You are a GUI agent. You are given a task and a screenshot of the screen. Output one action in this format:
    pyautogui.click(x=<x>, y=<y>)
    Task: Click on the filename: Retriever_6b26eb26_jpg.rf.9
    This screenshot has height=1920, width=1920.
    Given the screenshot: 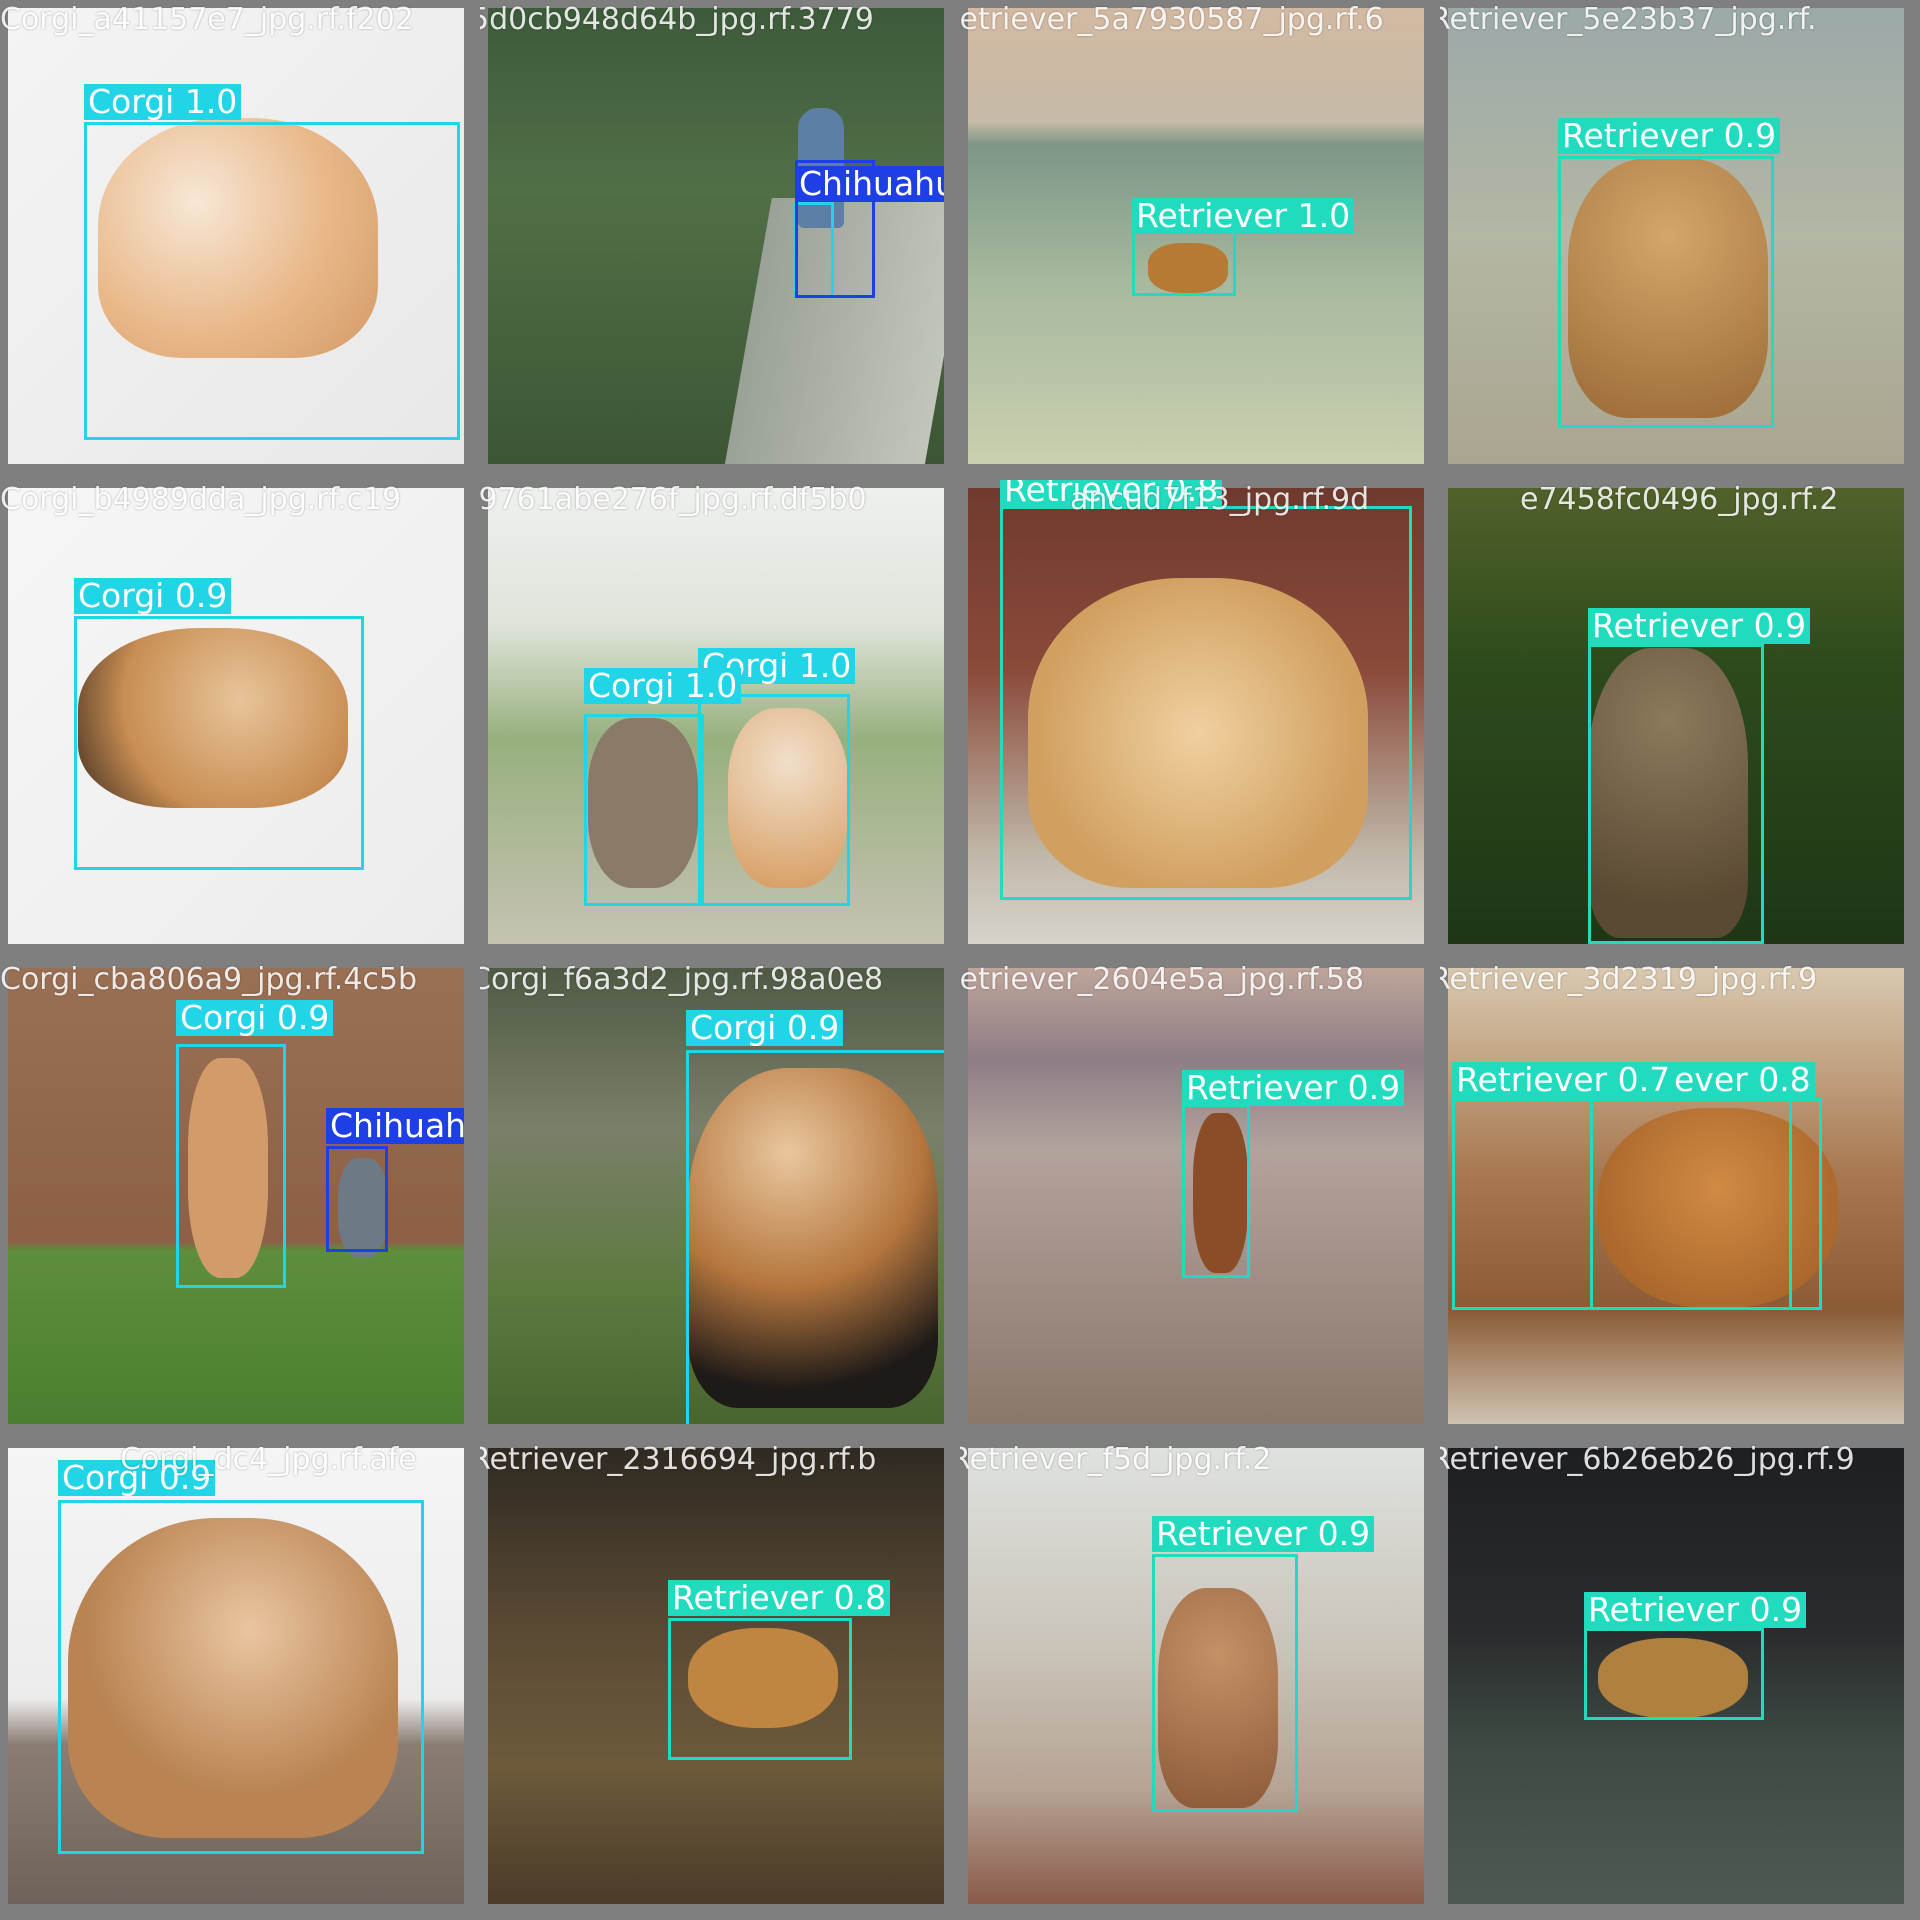 What is the action you would take?
    pyautogui.click(x=1647, y=1459)
    